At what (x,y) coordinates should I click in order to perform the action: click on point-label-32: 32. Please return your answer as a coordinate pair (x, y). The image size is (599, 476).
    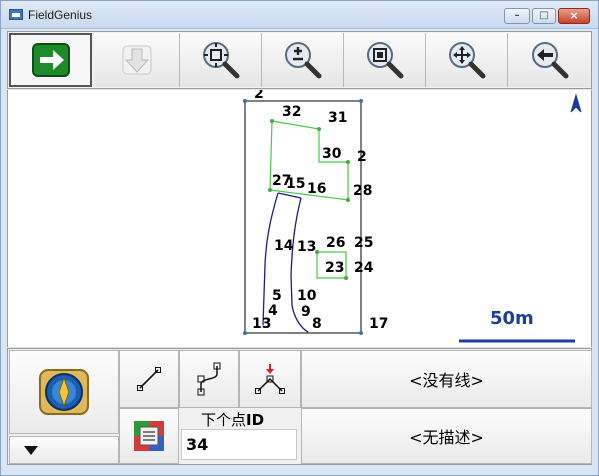
    Looking at the image, I should click on (291, 112).